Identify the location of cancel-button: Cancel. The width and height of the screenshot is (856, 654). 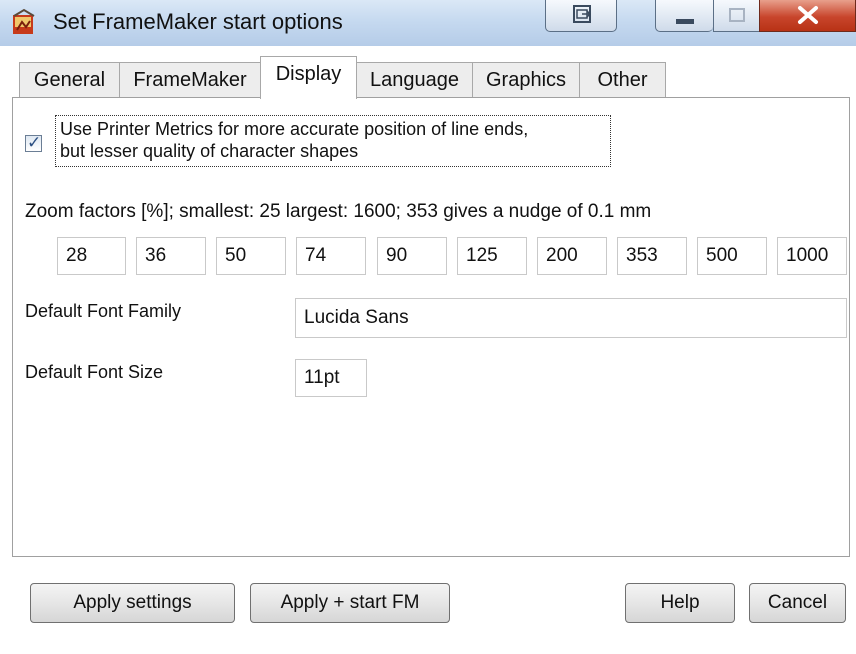
(797, 603).